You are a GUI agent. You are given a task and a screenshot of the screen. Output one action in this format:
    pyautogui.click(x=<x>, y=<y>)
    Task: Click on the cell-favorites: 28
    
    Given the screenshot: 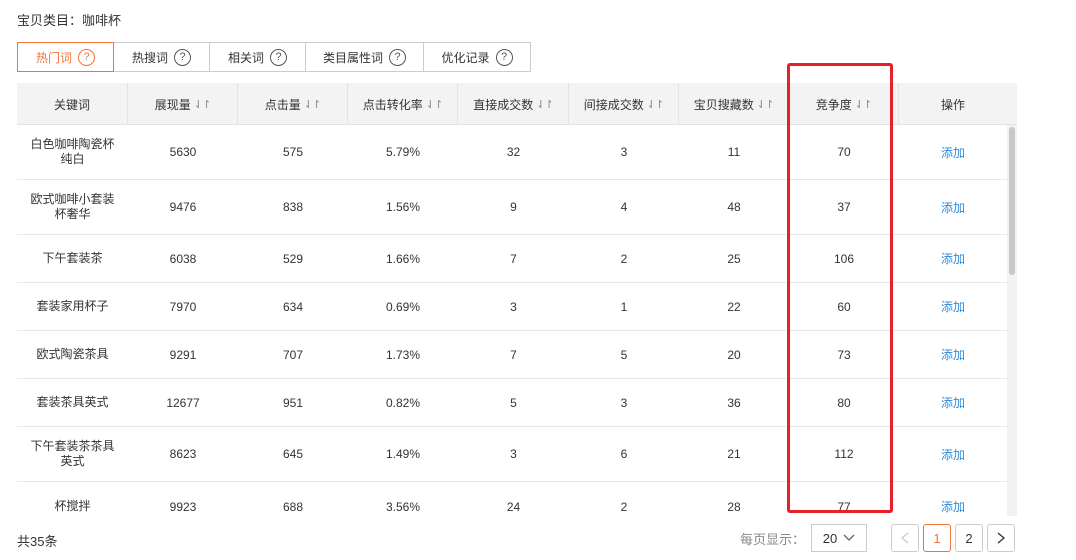 What is the action you would take?
    pyautogui.click(x=734, y=506)
    